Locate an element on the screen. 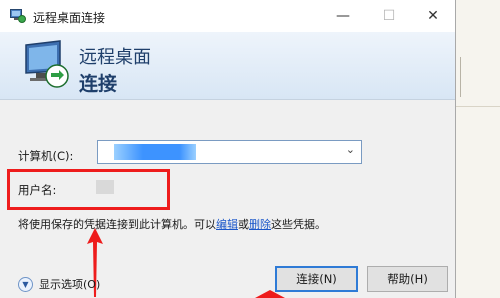 The image size is (500, 298). show-options-toggle: ▼ 显示选项(O) is located at coordinates (59, 284).